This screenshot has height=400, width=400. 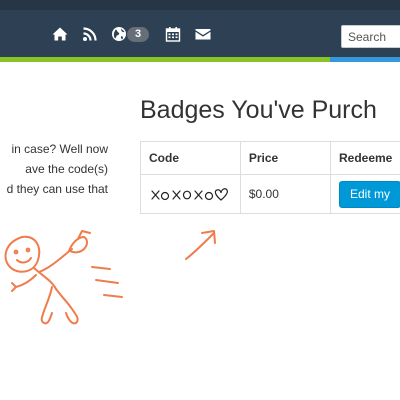 What do you see at coordinates (370, 36) in the screenshot?
I see `search-input` at bounding box center [370, 36].